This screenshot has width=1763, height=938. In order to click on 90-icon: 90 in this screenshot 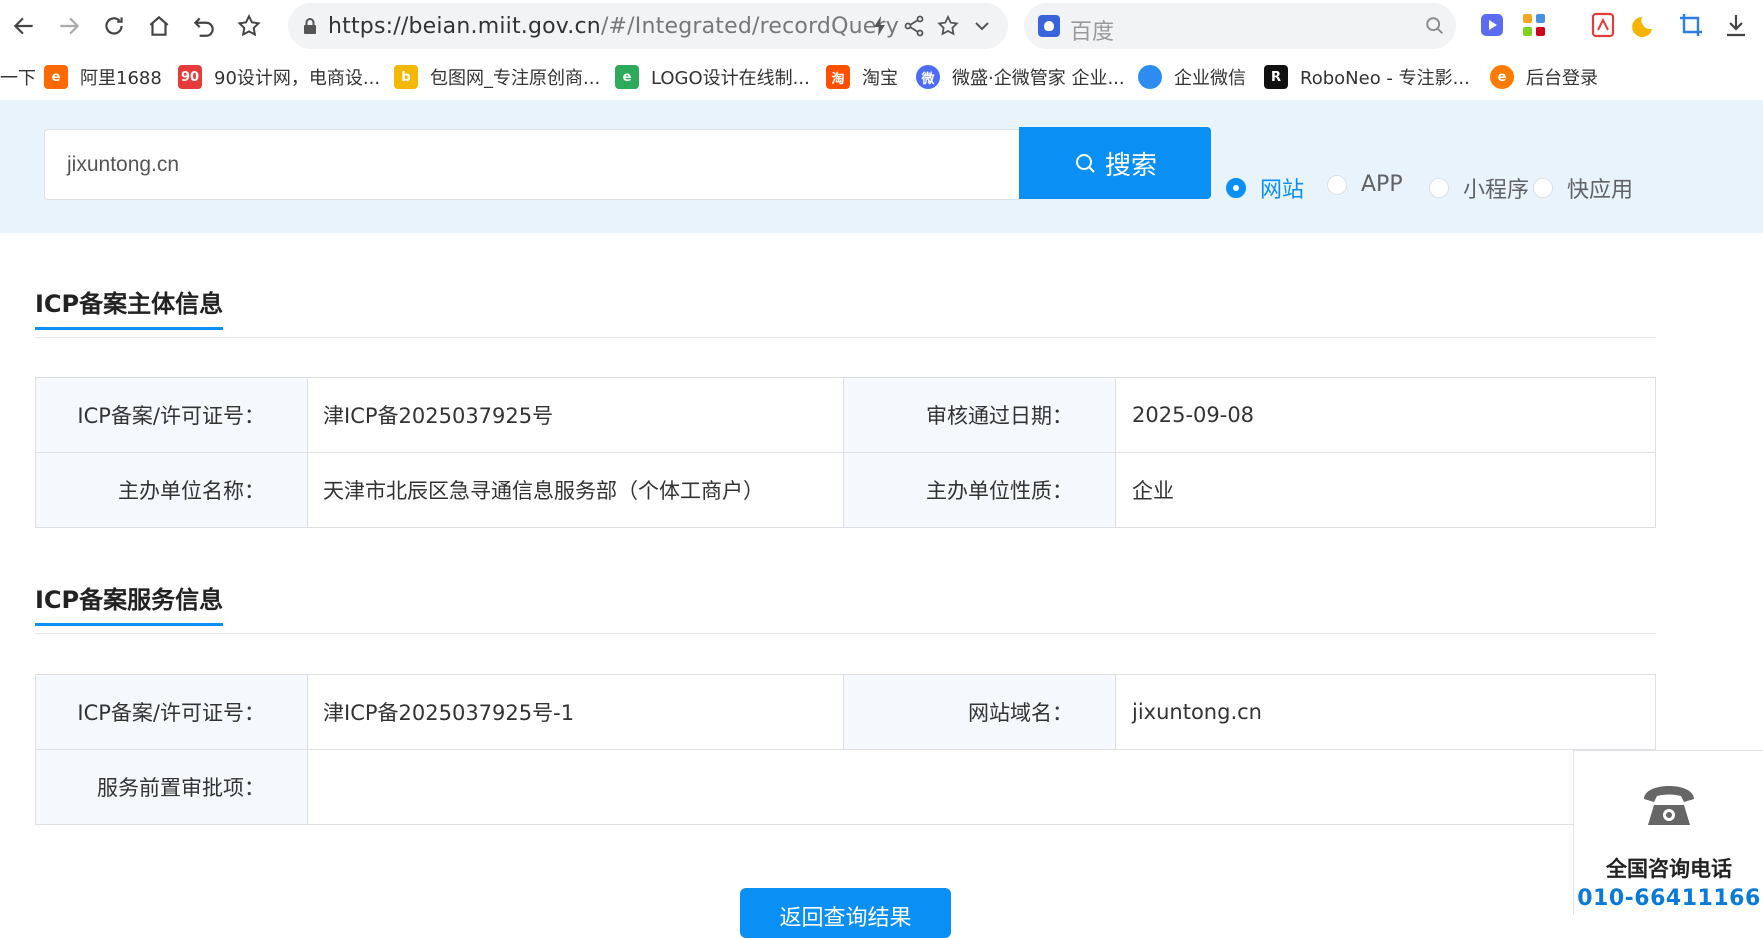, I will do `click(190, 77)`.